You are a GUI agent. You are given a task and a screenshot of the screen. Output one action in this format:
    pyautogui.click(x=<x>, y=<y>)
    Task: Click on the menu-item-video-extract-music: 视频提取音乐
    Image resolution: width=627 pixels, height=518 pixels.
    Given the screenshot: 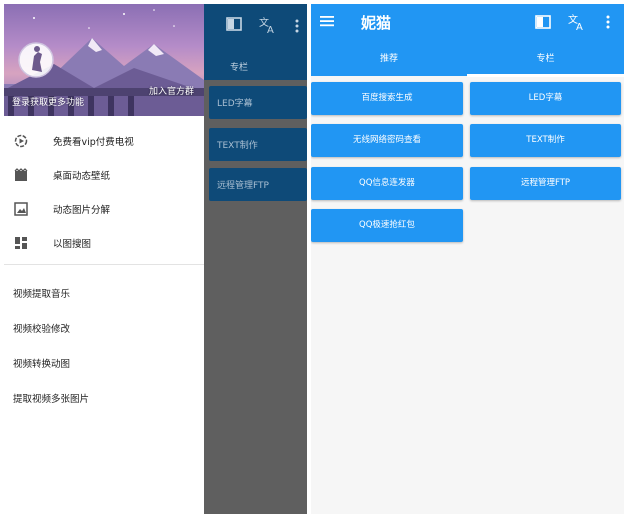 What is the action you would take?
    pyautogui.click(x=104, y=293)
    